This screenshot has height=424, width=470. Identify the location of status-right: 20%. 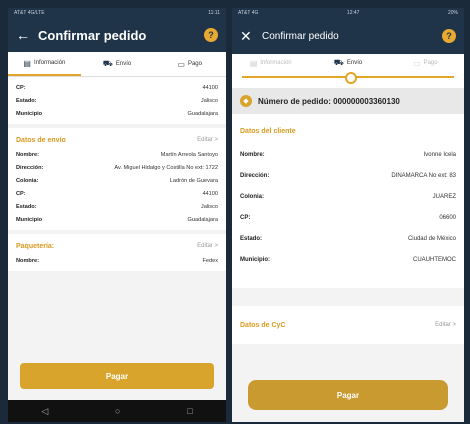
(452, 13).